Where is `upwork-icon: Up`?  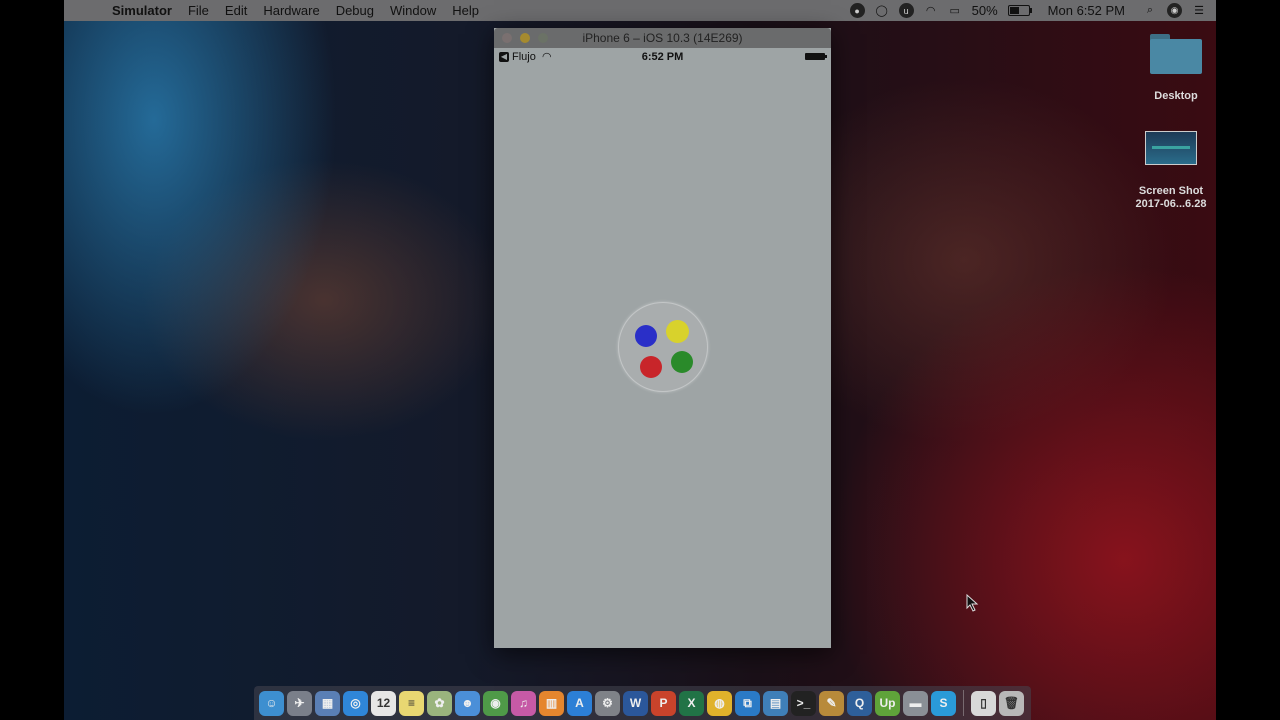 upwork-icon: Up is located at coordinates (887, 703).